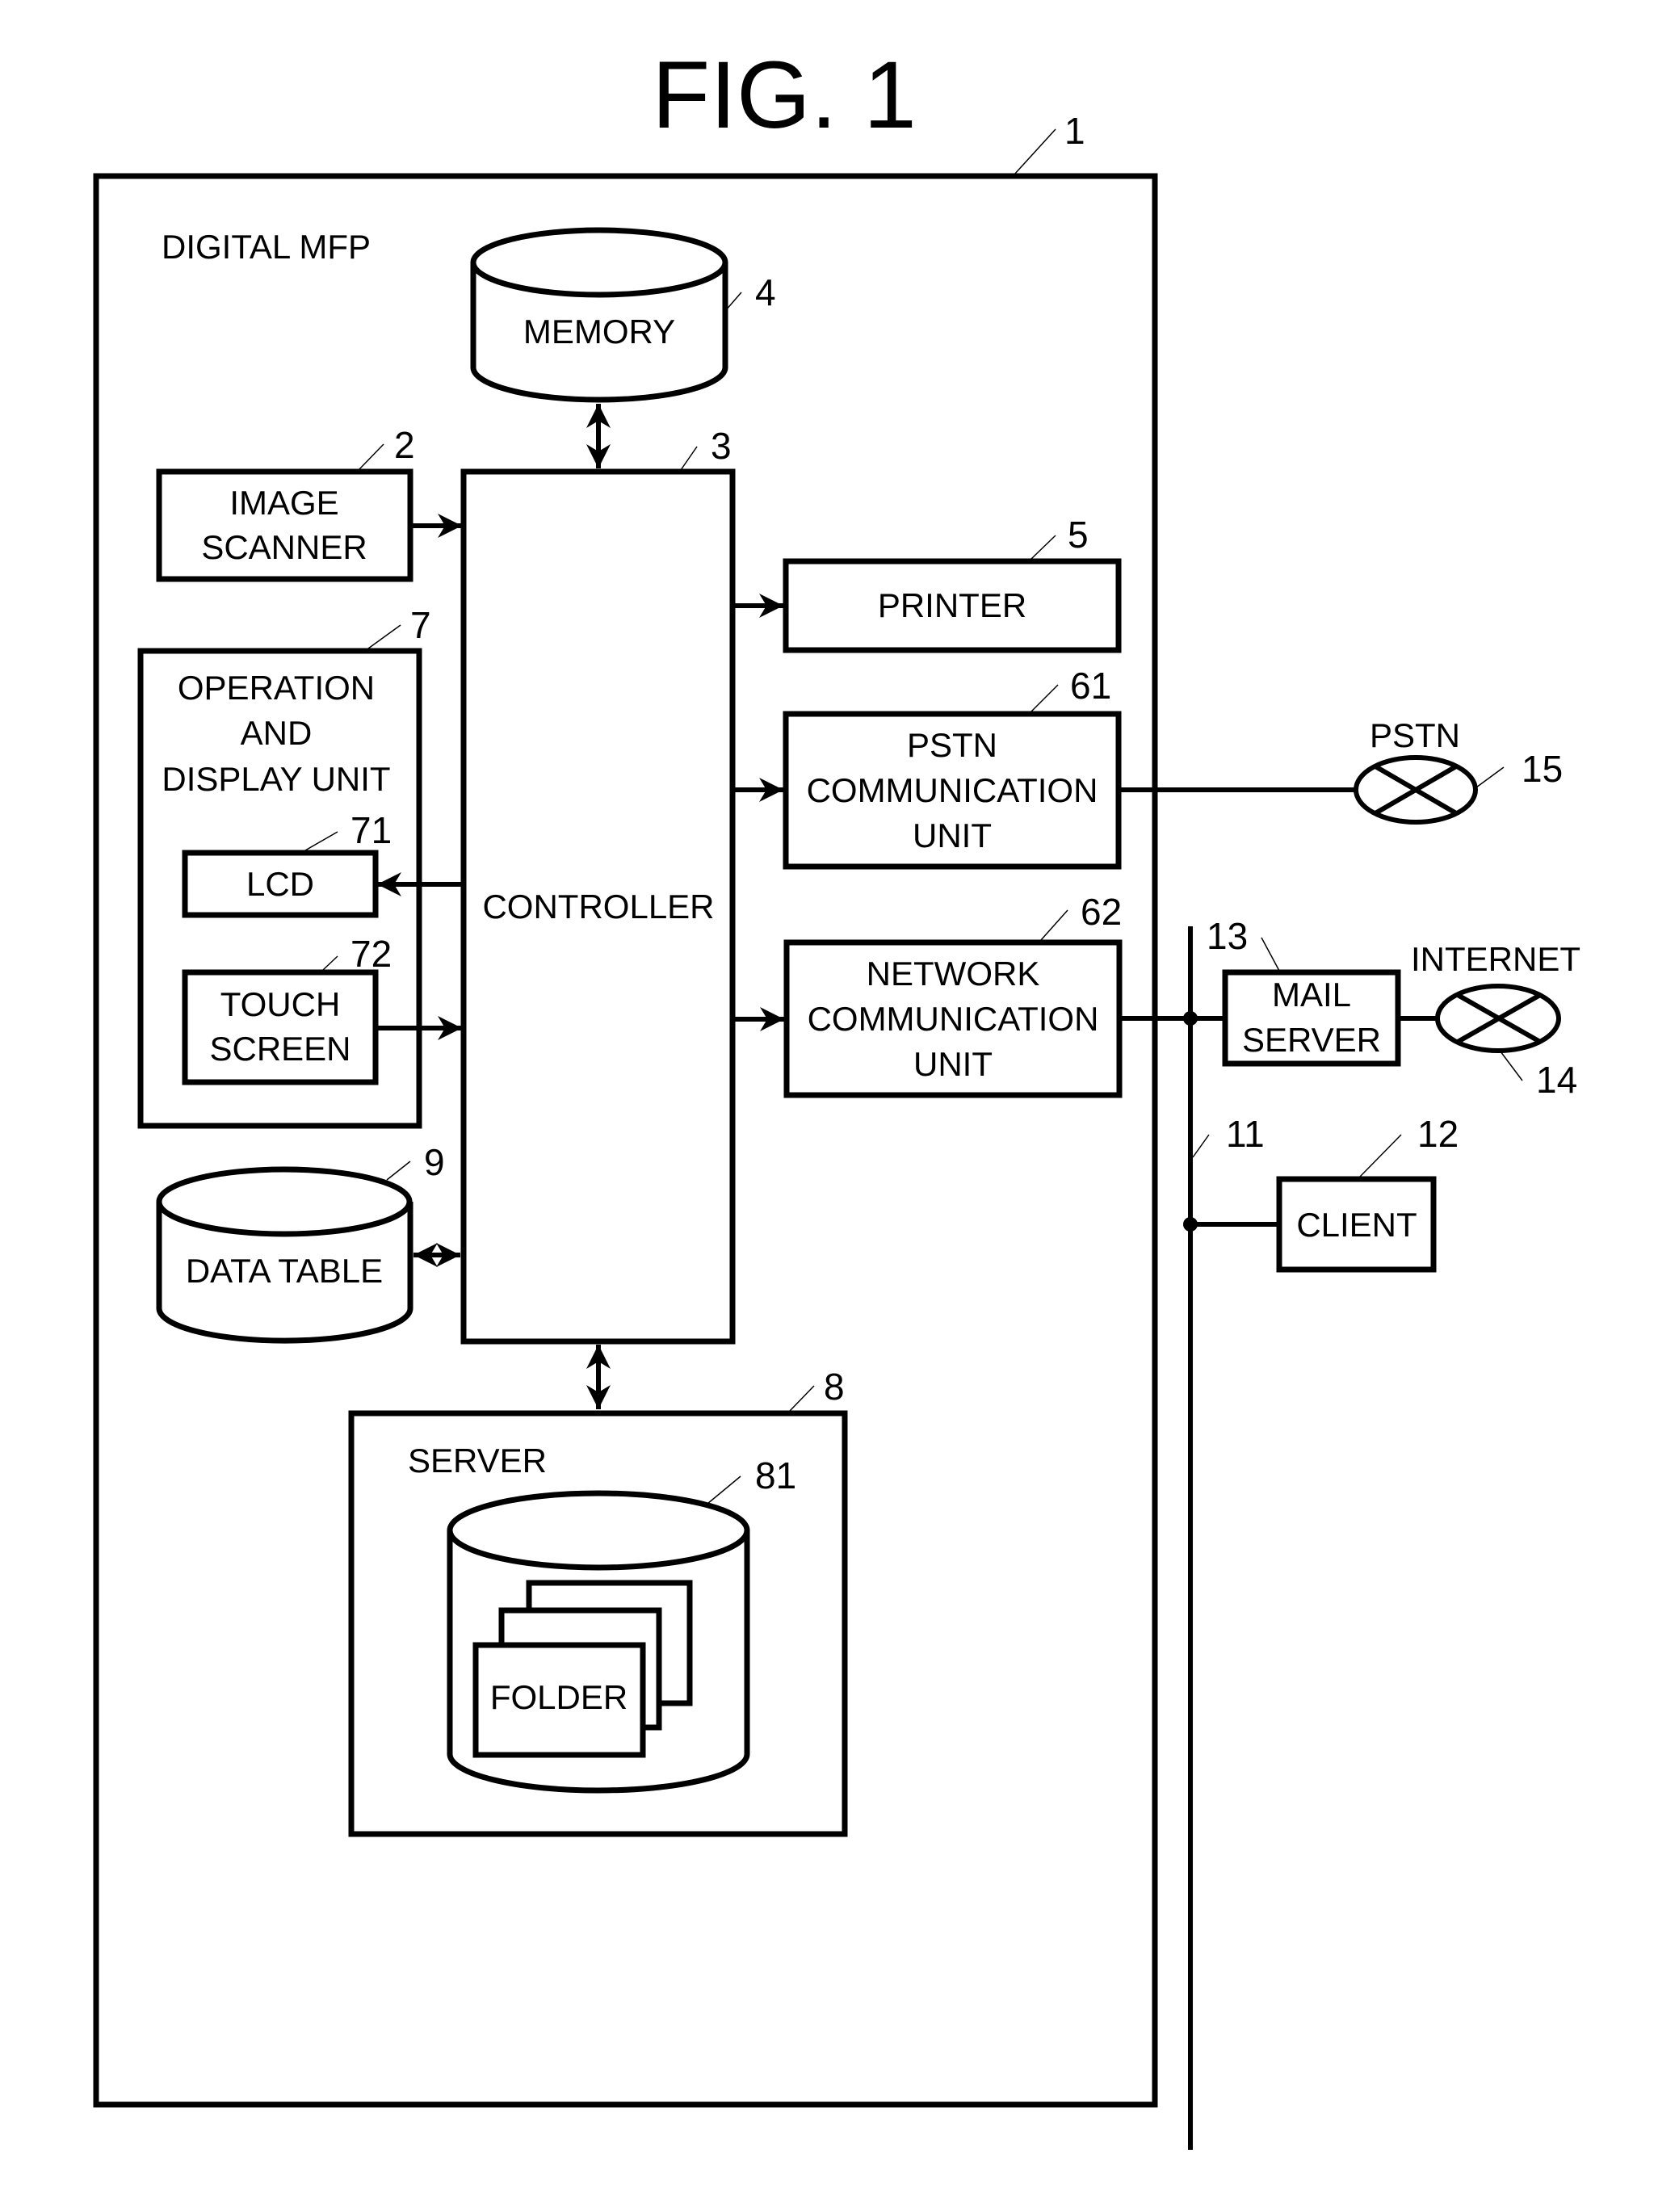 The image size is (1679, 2212). I want to click on ref-61: 61, so click(1090, 686).